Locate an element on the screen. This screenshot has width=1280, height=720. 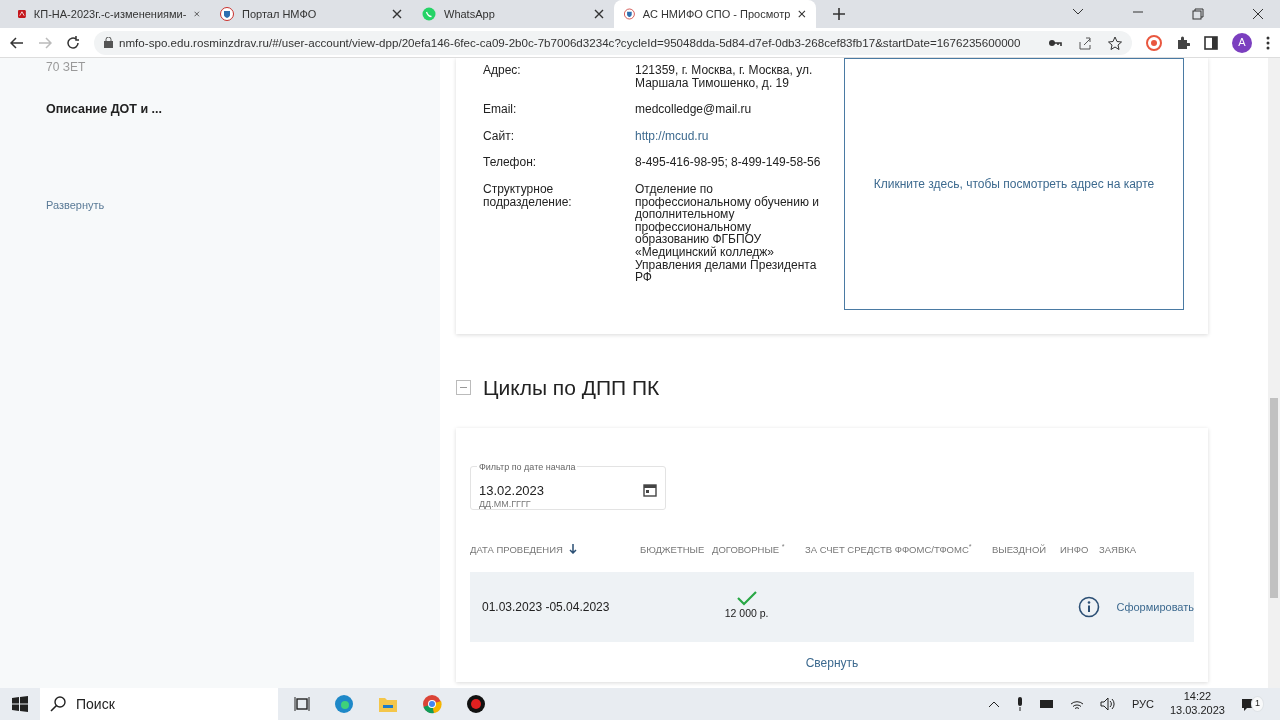
browser-tab: Портал НМФО is located at coordinates (311, 14).